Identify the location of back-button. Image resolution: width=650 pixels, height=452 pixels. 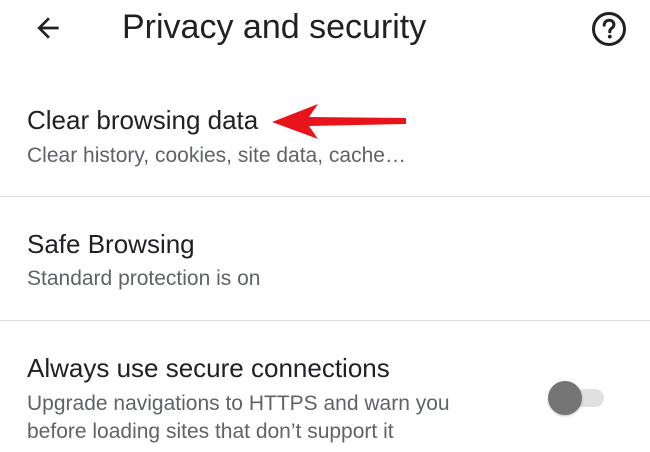
(48, 28).